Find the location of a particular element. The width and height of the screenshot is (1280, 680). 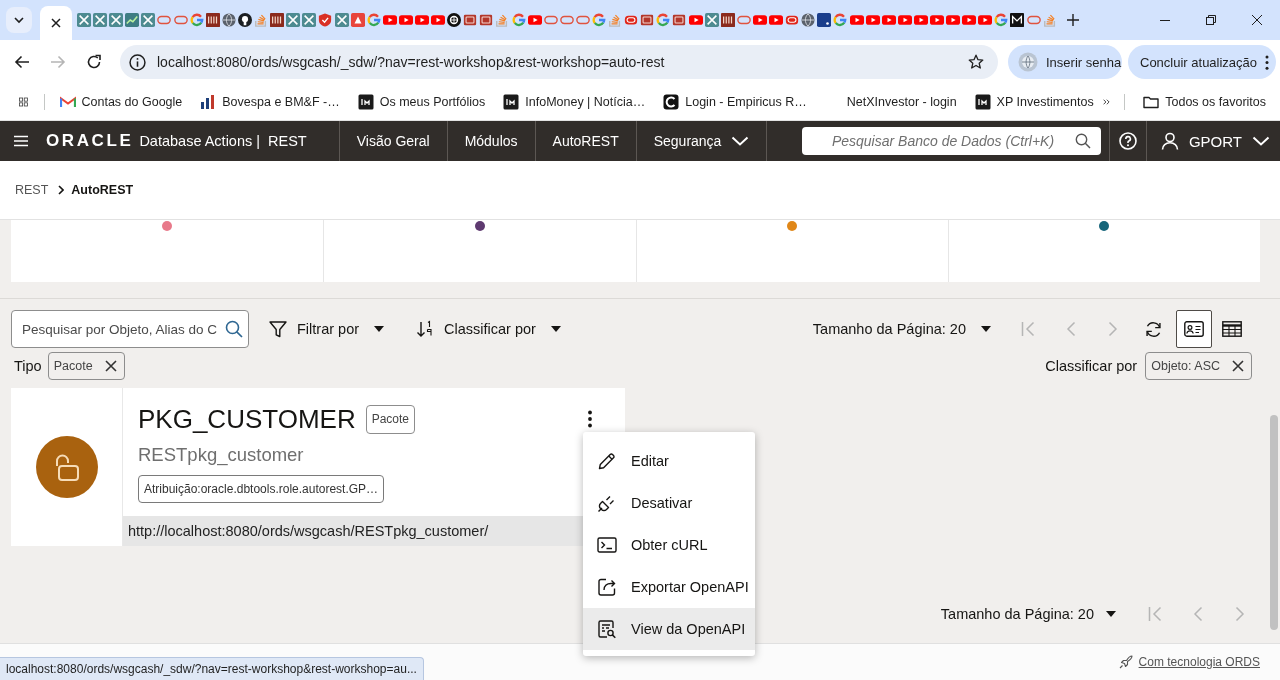

new-tab-icon is located at coordinates (1072, 20).